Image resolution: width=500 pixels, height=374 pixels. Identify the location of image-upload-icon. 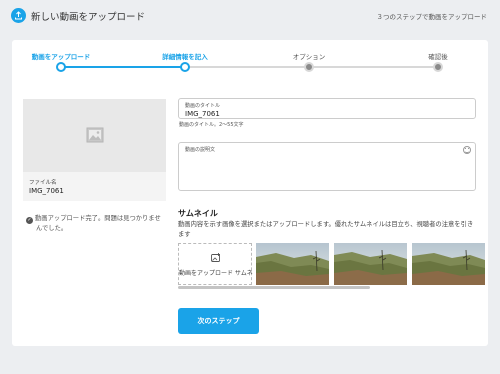
(215, 257).